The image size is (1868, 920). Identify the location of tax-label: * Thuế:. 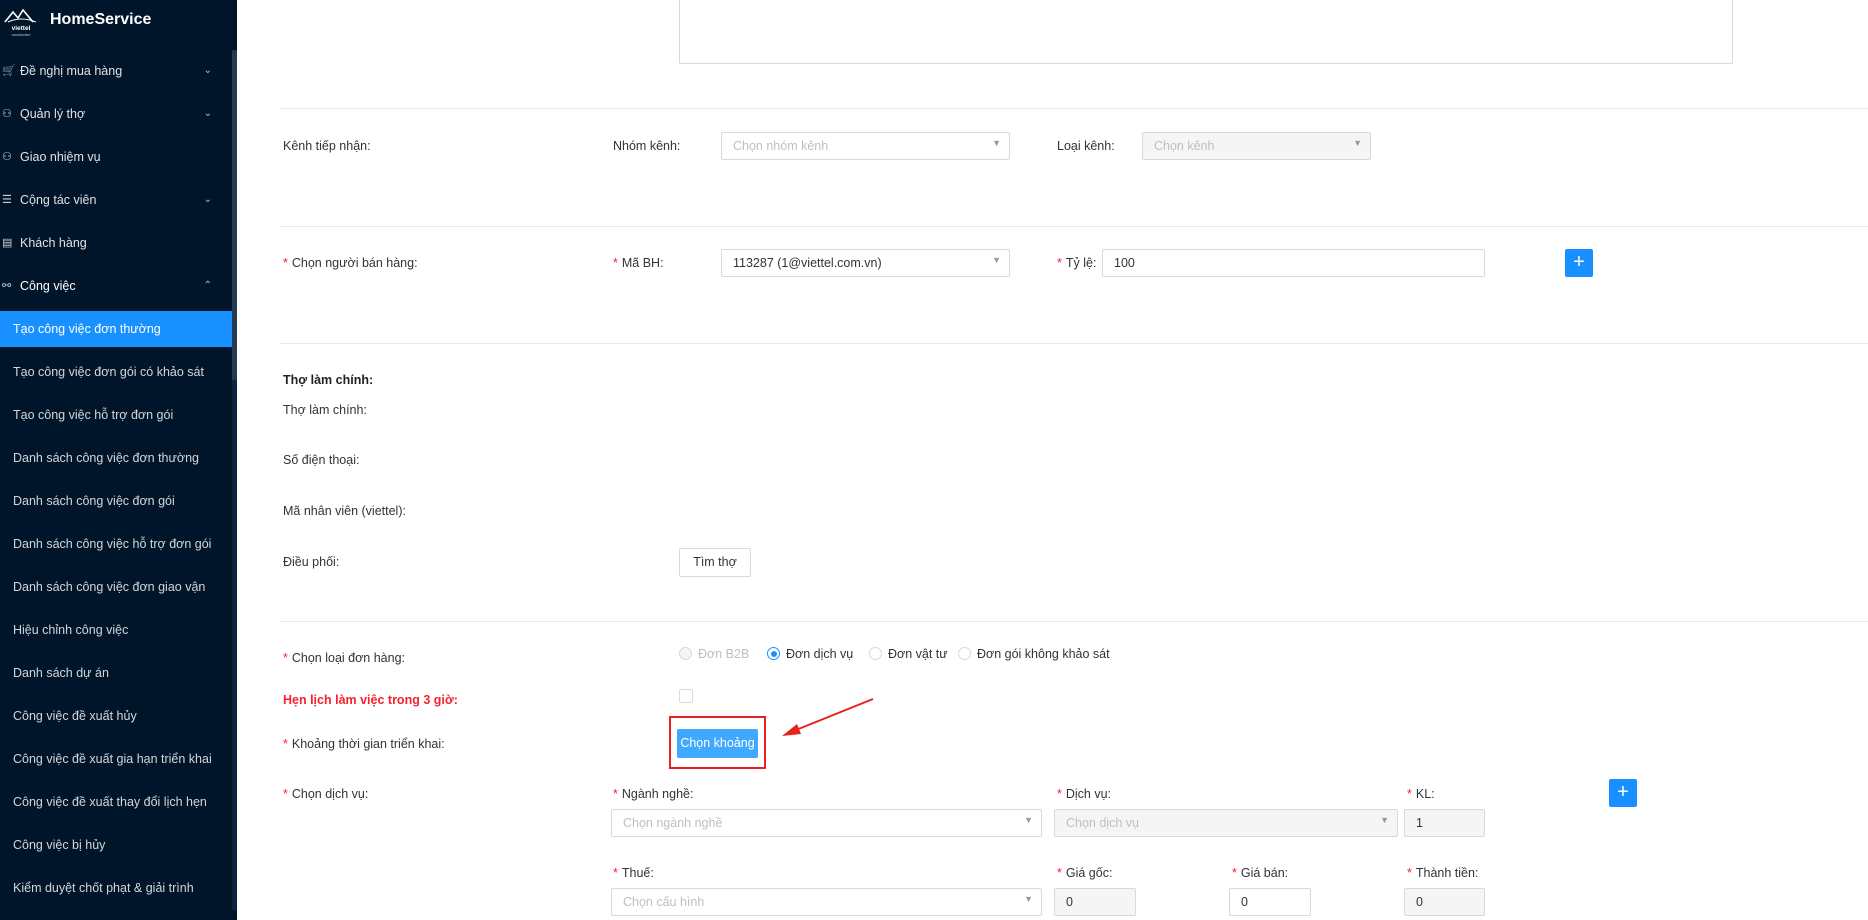
(633, 873).